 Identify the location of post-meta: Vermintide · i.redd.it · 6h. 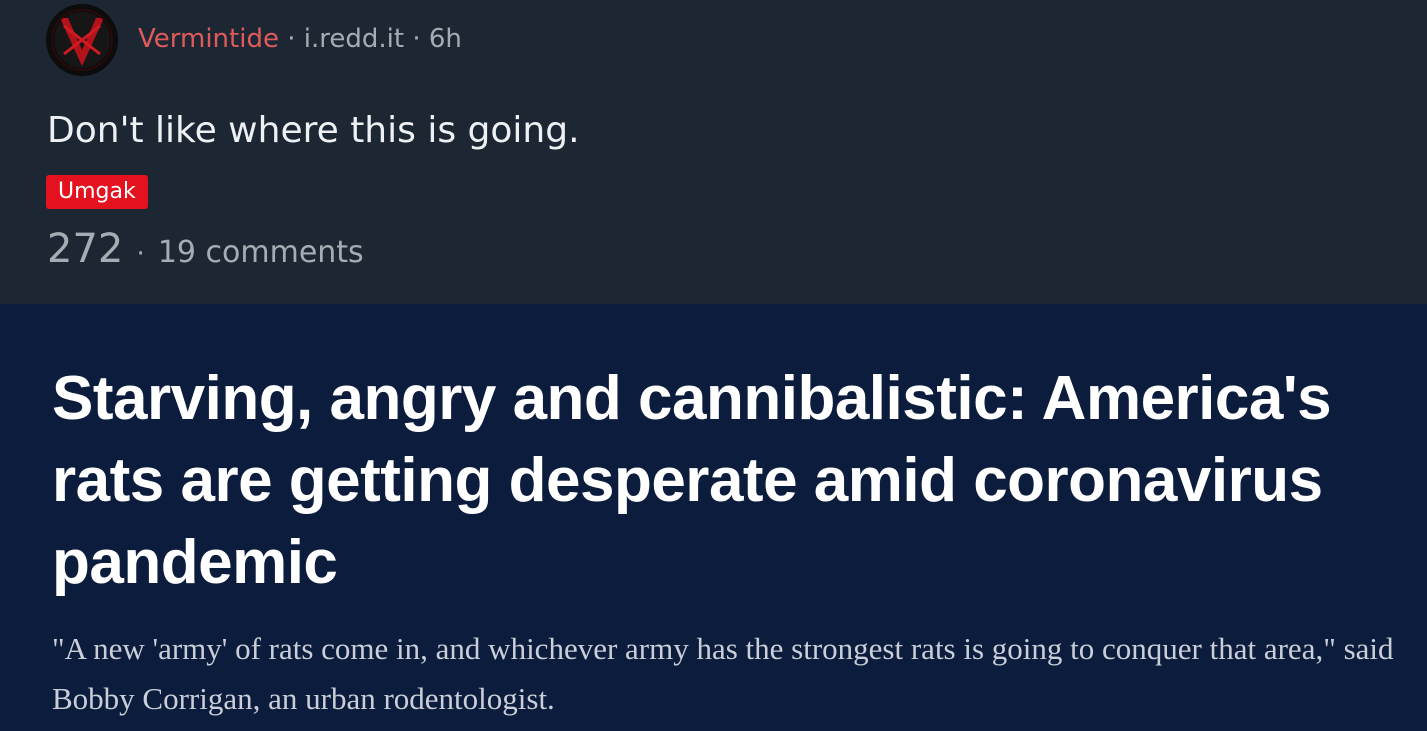
(300, 39).